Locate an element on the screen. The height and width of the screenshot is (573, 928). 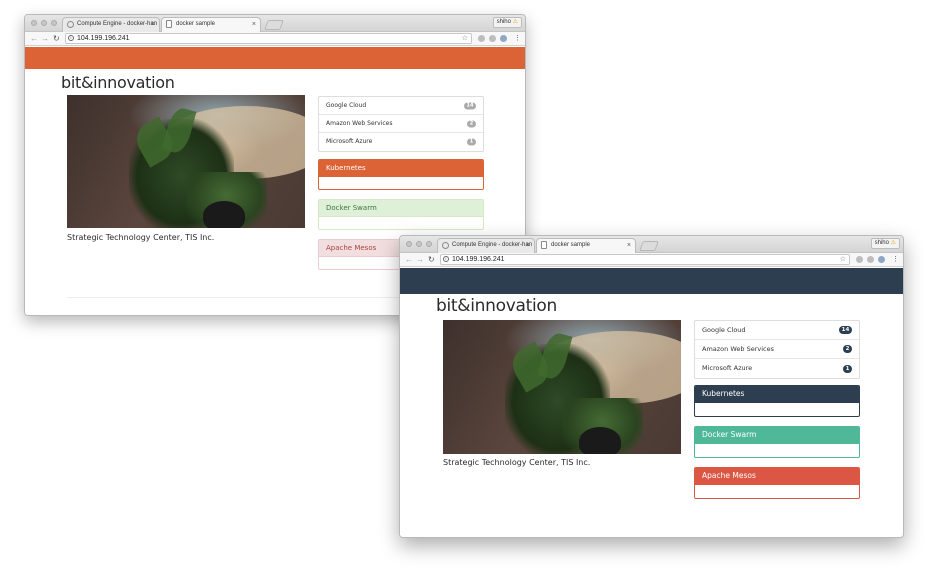
panel-apache-mesos: Apache Mesos is located at coordinates (777, 483).